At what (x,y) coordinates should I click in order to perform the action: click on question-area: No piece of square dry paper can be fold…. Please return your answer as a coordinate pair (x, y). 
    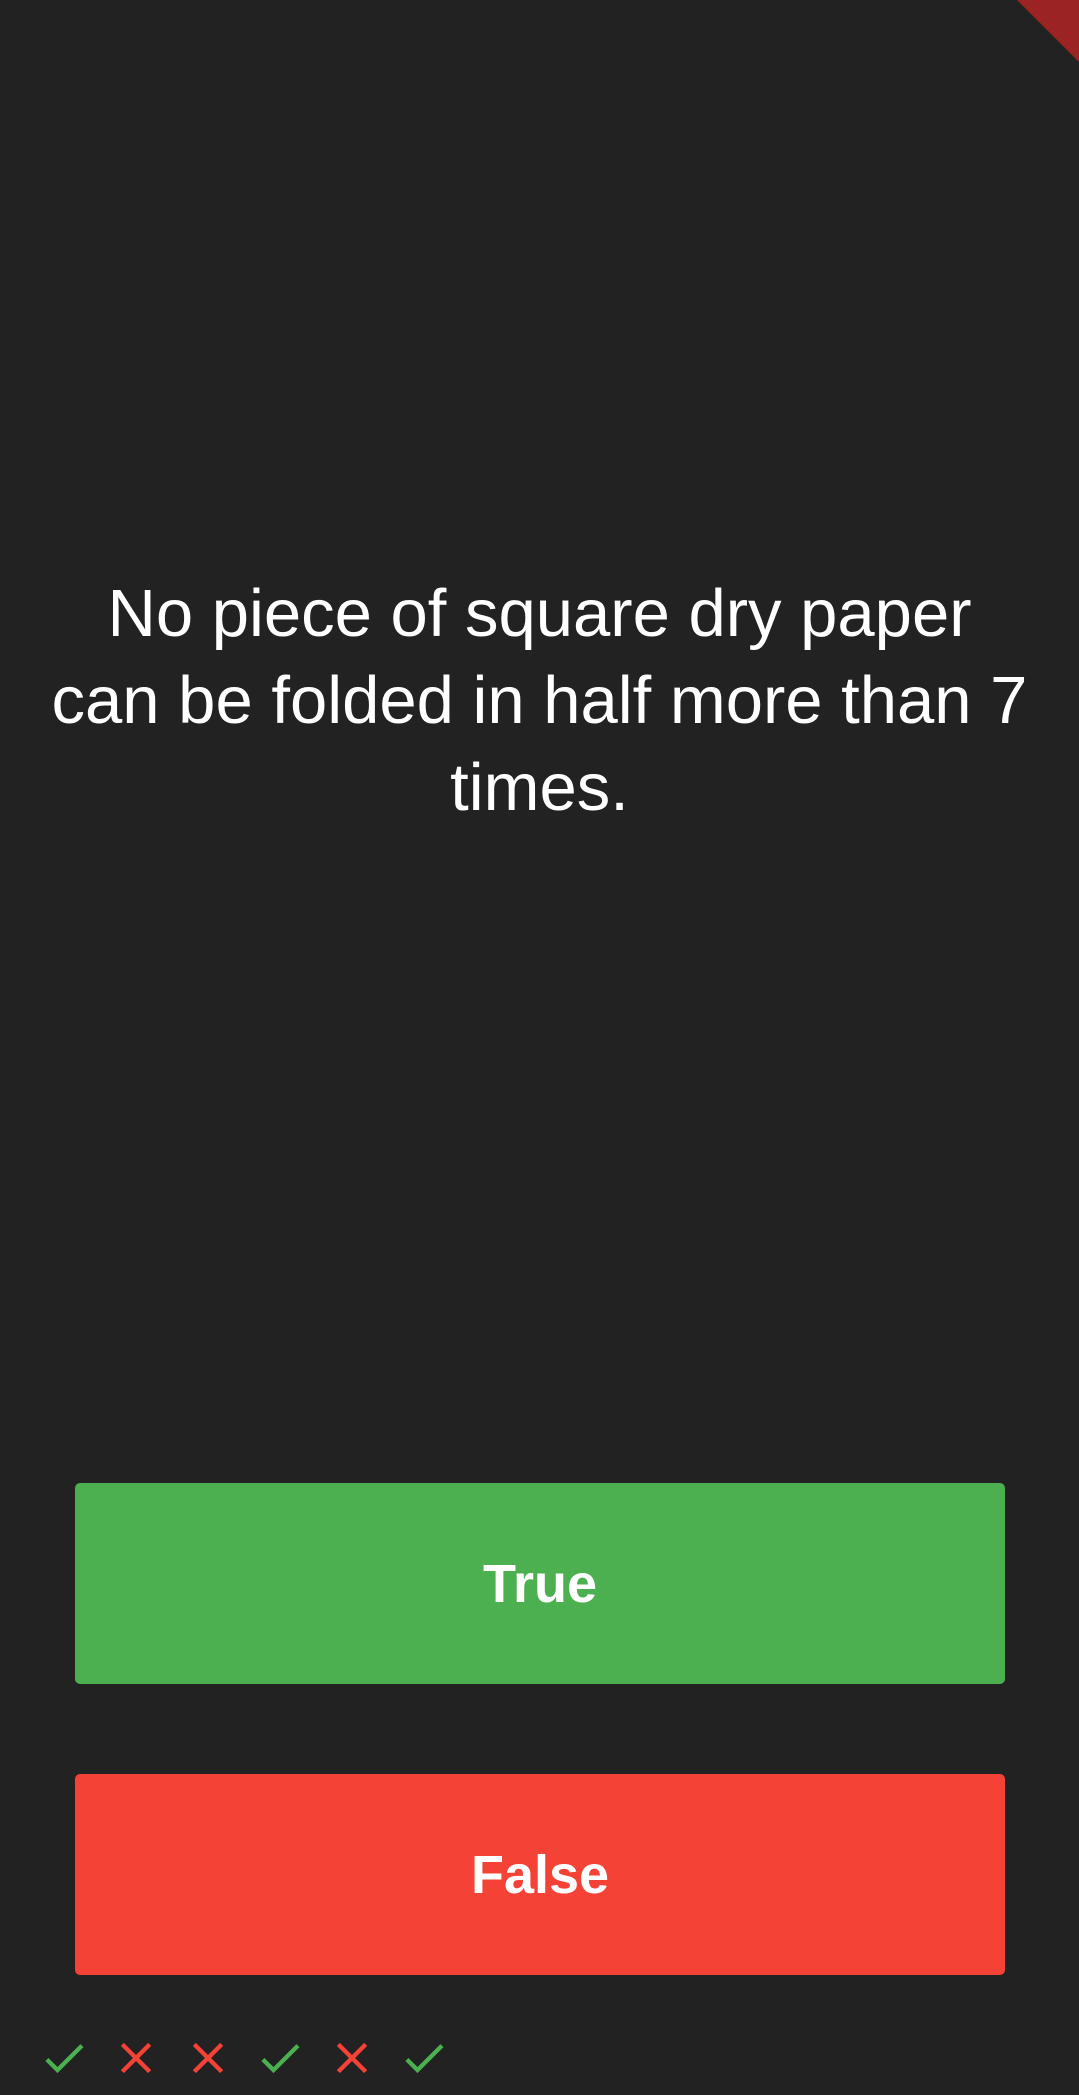
    Looking at the image, I should click on (539, 700).